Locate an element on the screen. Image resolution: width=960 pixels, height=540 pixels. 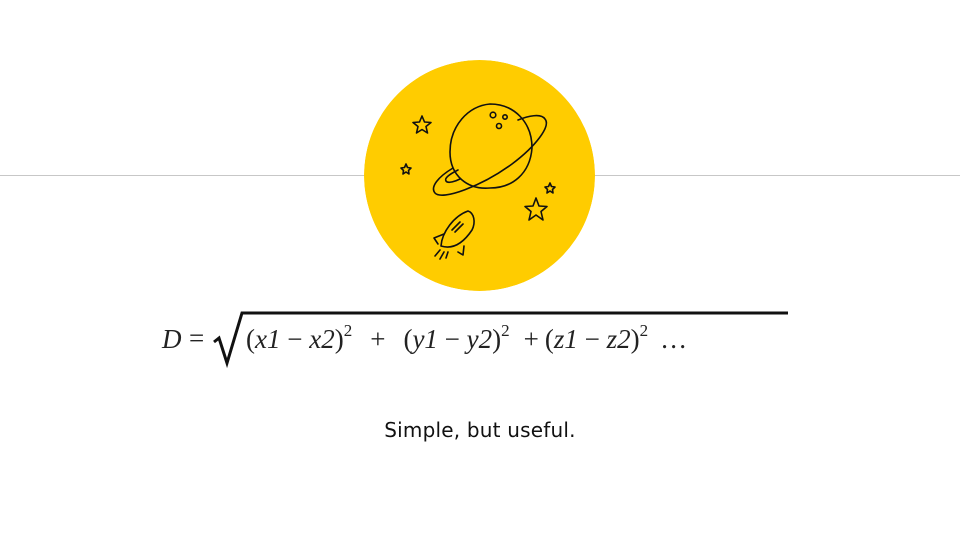
yellow-circle is located at coordinates (479, 175).